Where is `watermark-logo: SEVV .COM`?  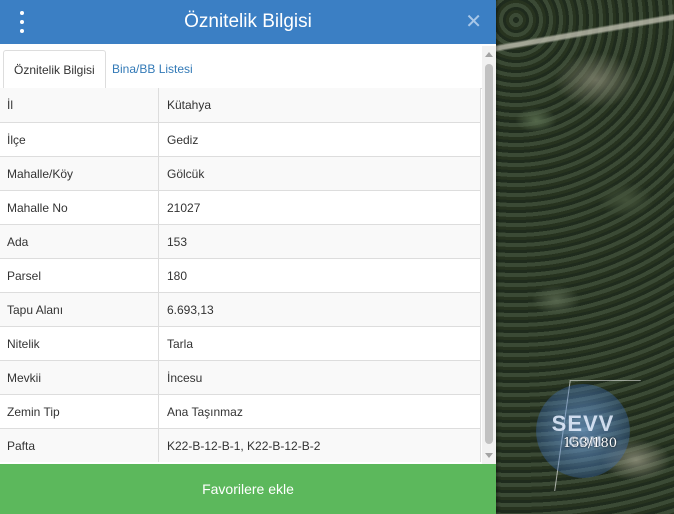 watermark-logo: SEVV .COM is located at coordinates (583, 431).